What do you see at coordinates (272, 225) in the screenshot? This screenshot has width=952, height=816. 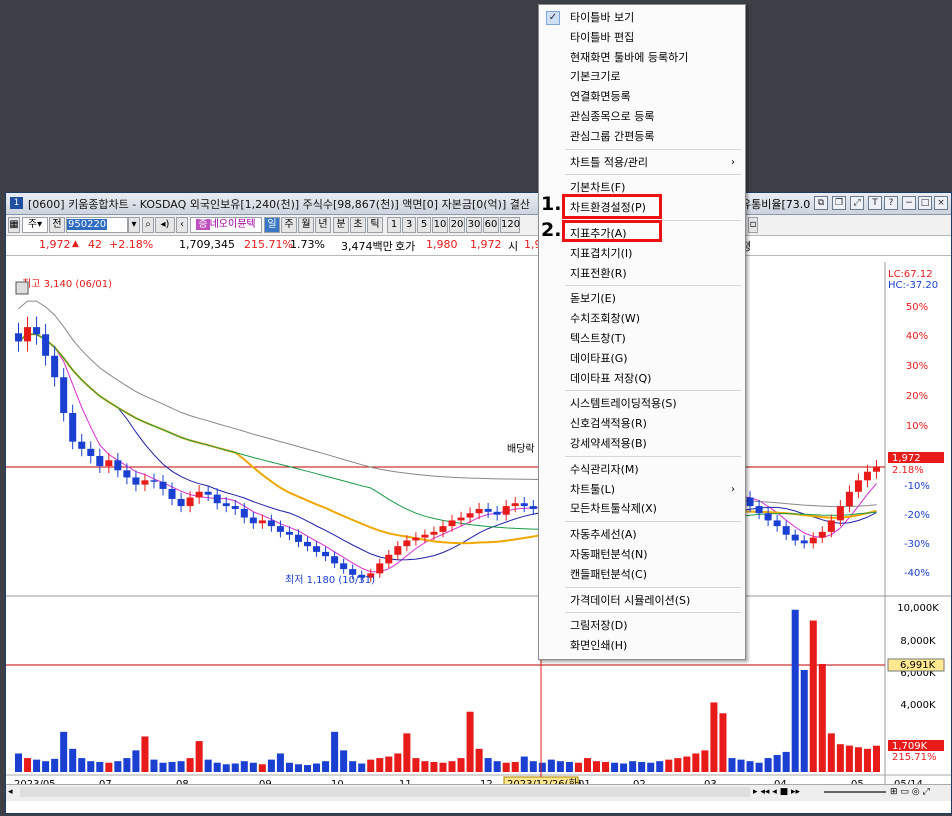 I see `period-day: 일` at bounding box center [272, 225].